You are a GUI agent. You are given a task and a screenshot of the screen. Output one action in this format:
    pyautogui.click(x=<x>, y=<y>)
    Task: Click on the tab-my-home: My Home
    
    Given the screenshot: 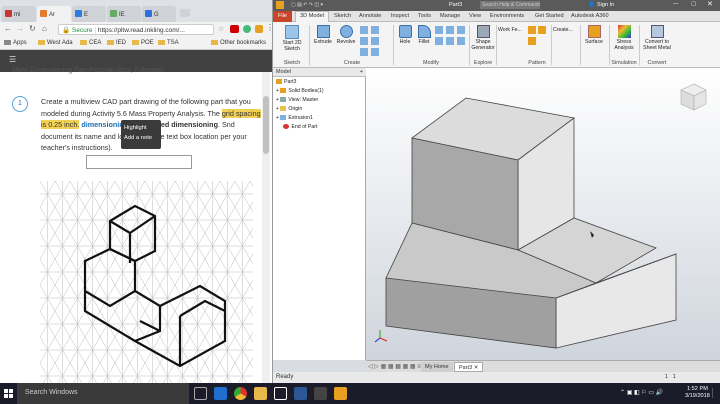 What is the action you would take?
    pyautogui.click(x=437, y=367)
    